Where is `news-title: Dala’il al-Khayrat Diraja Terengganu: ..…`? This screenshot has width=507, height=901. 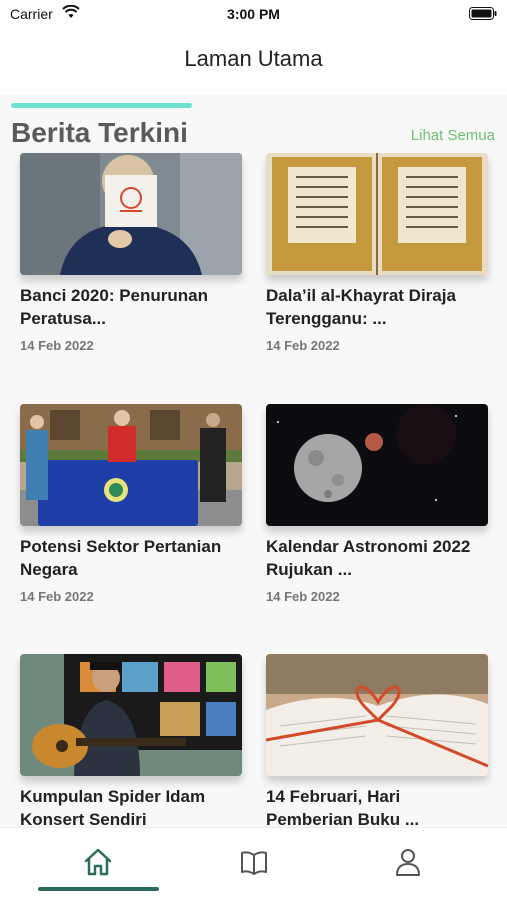 news-title: Dala’il al-Khayrat Diraja Terengganu: ..… is located at coordinates (361, 307).